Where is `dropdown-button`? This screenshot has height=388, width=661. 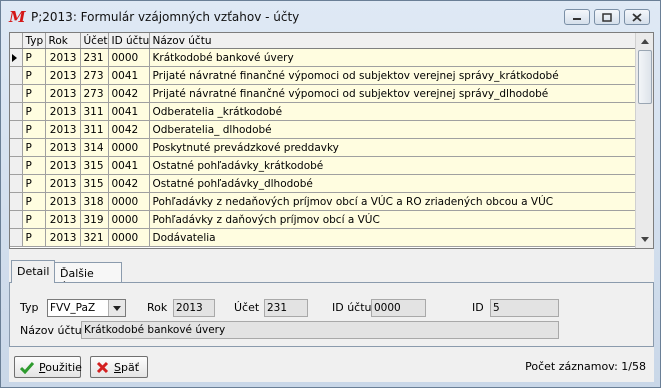
dropdown-button is located at coordinates (116, 308).